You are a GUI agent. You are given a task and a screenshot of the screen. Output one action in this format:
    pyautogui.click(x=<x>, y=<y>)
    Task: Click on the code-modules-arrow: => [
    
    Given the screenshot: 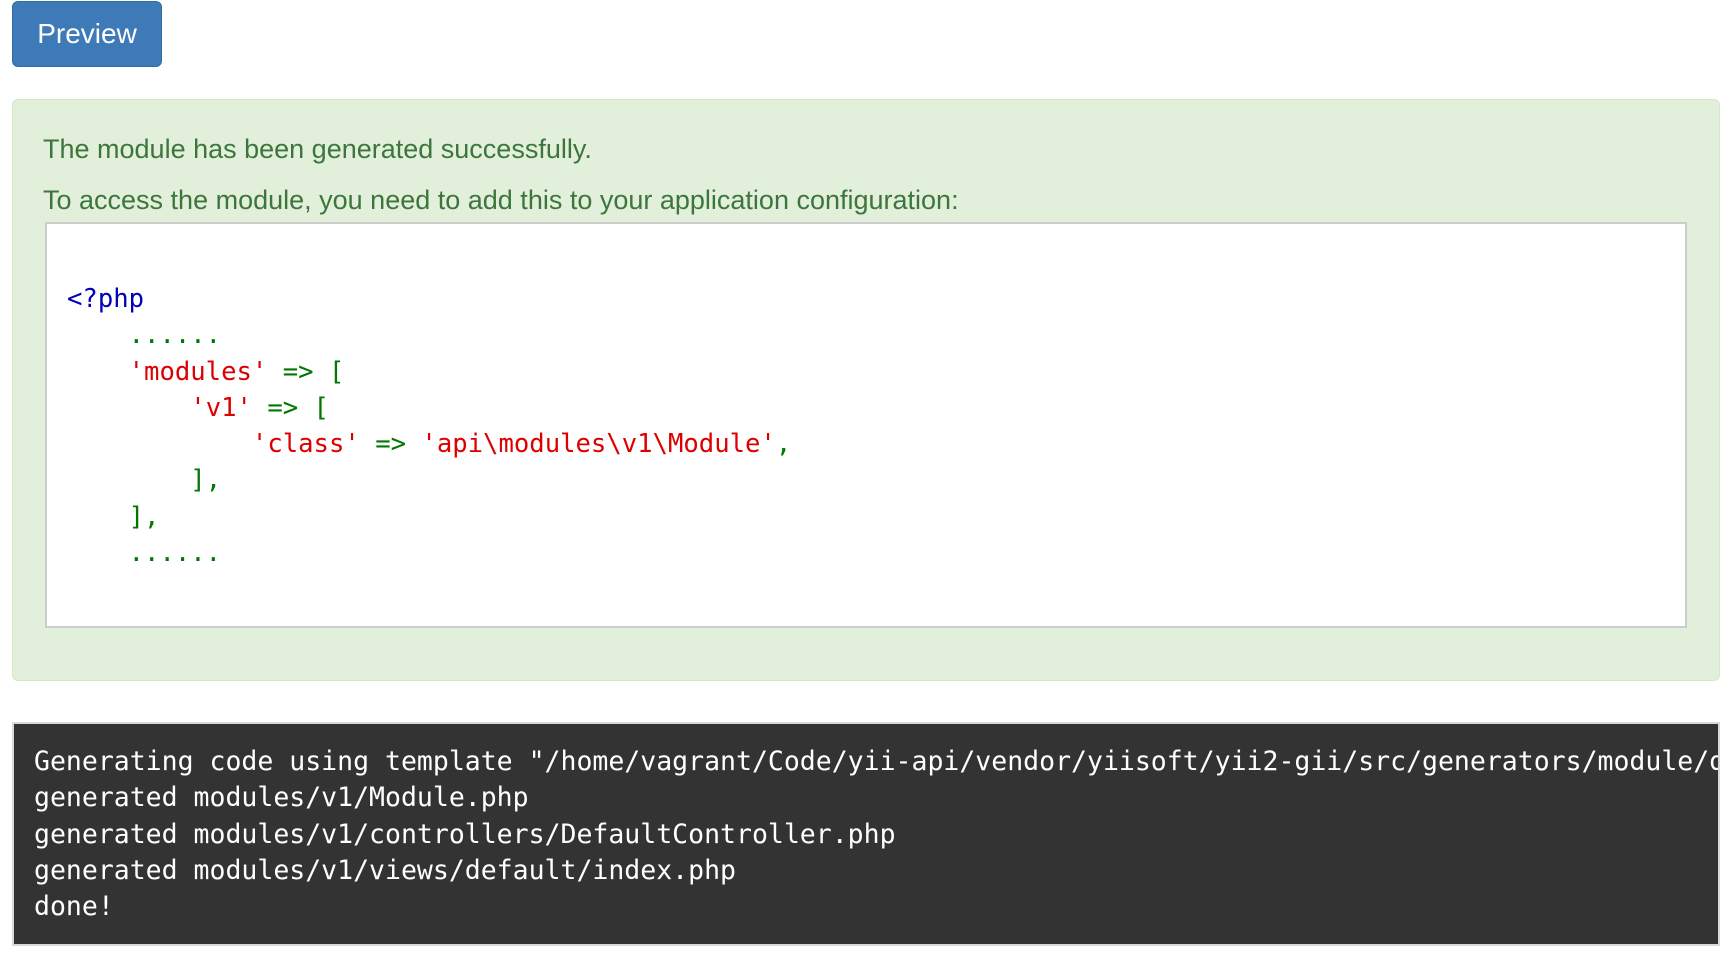 What is the action you would take?
    pyautogui.click(x=306, y=371)
    